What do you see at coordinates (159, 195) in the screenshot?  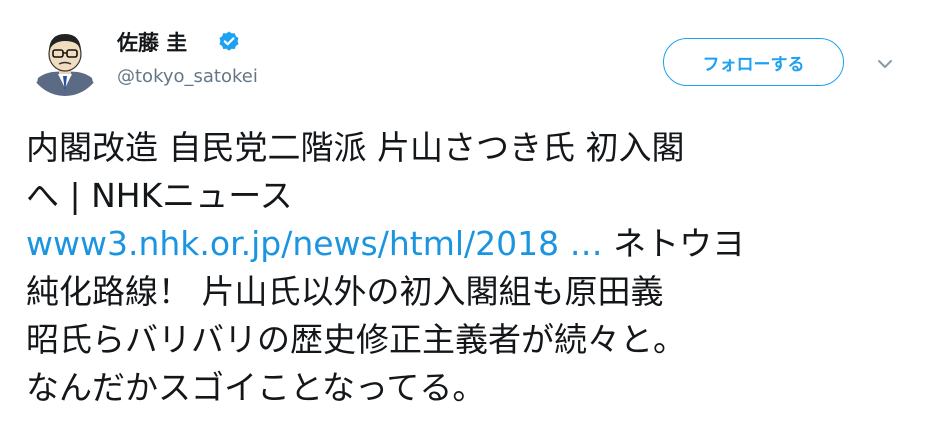 I see `tweet-line: へ | NHKニュース` at bounding box center [159, 195].